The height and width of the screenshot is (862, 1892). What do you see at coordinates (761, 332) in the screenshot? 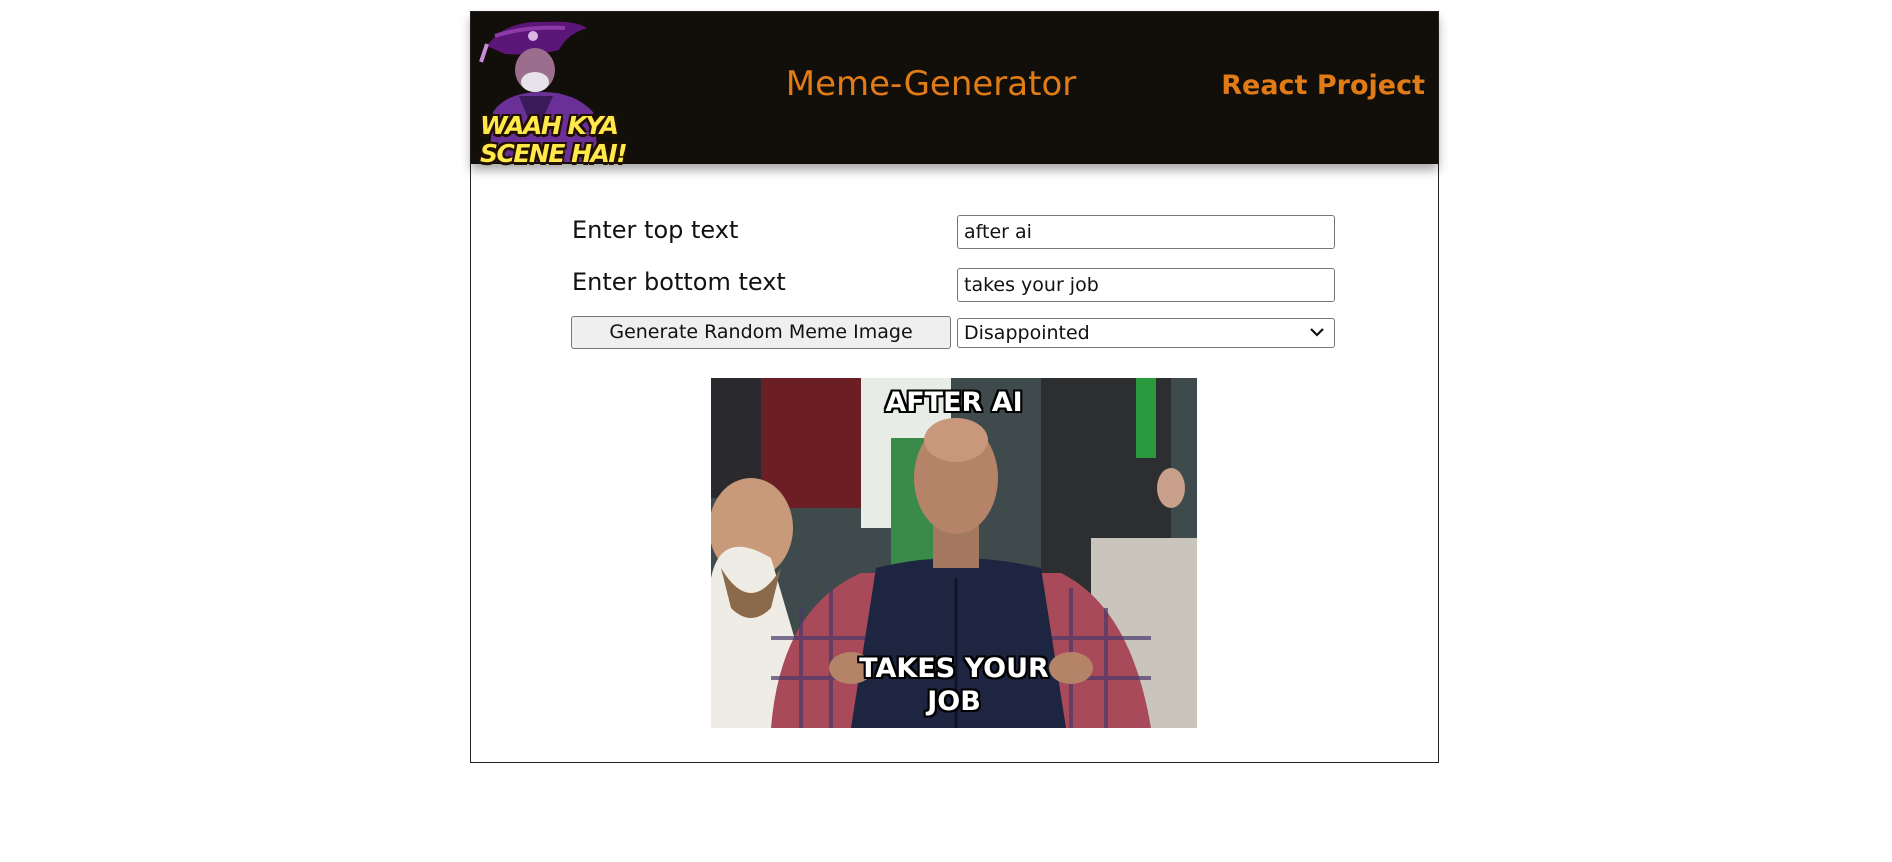
I see `generate-random-meme-button: Generate Random Meme Image` at bounding box center [761, 332].